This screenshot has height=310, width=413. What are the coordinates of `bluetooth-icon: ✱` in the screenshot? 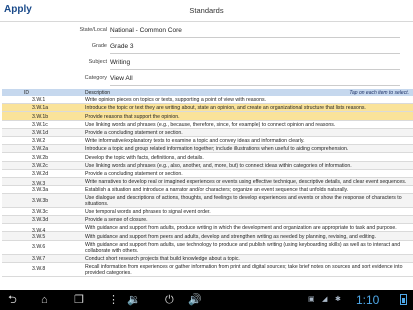 It's located at (338, 299).